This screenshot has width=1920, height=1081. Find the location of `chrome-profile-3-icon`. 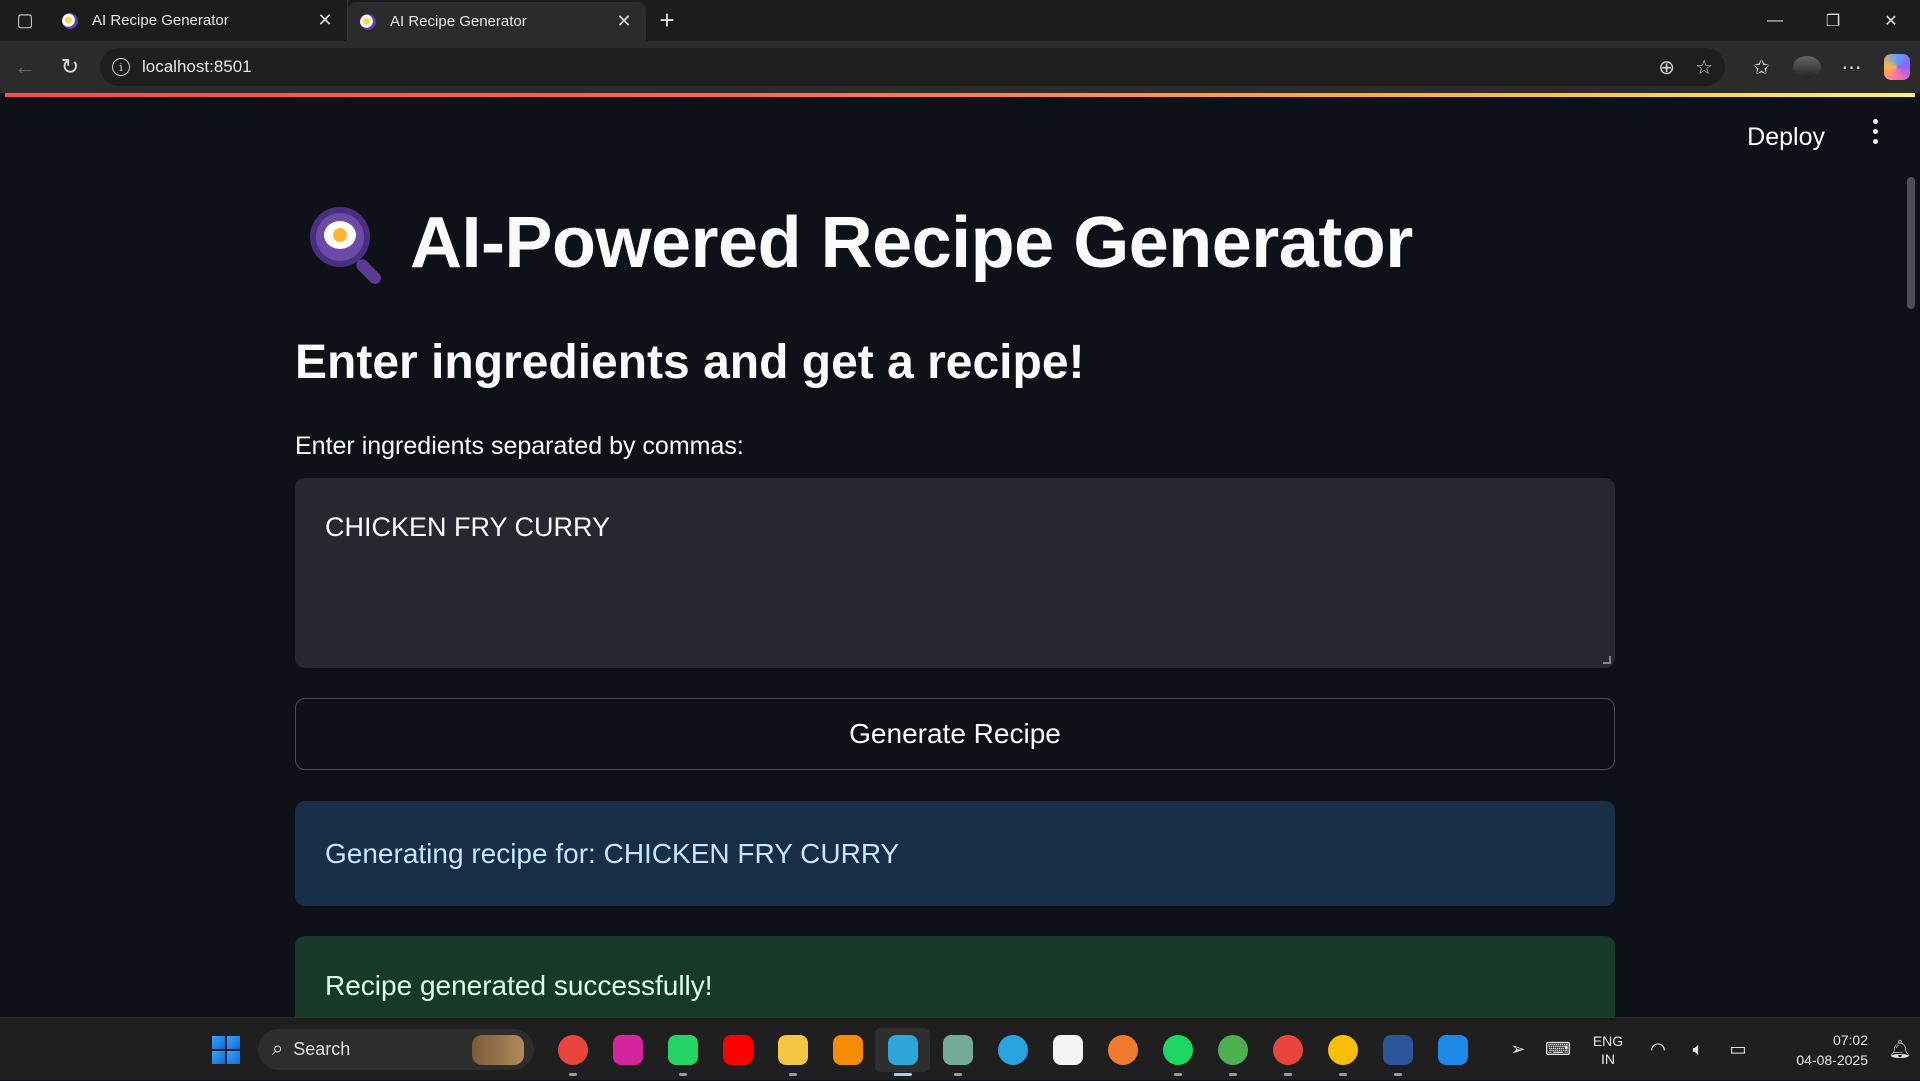

chrome-profile-3-icon is located at coordinates (1342, 1052).